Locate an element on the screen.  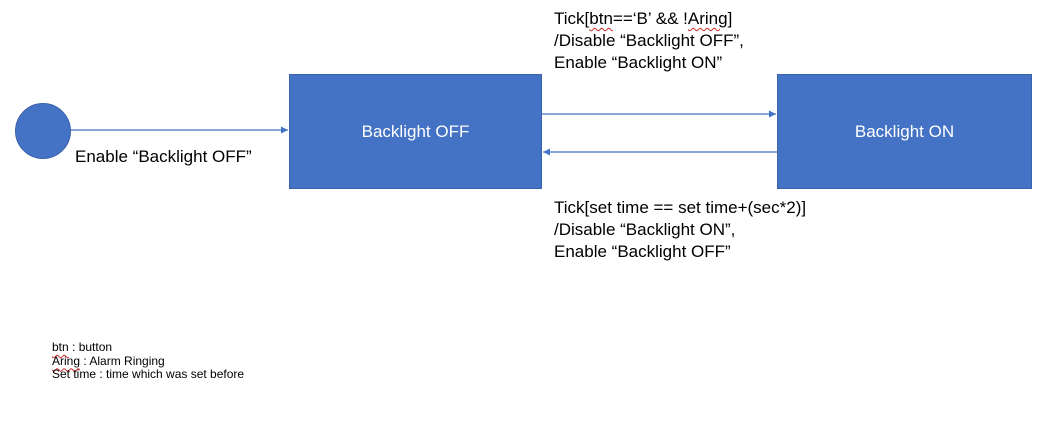
on-to-off-guard: Tick[set time == set time+(sec*2)] is located at coordinates (680, 207).